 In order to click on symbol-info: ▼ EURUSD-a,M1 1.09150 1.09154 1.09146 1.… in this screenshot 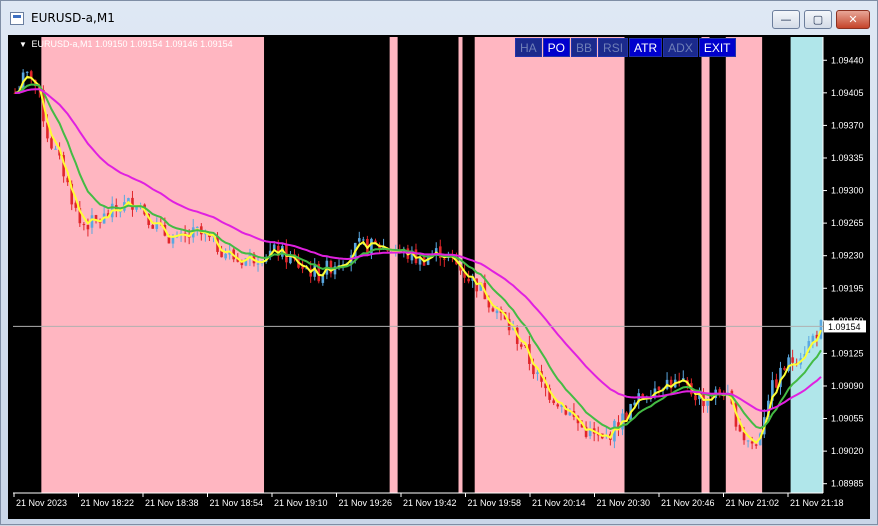, I will do `click(126, 44)`.